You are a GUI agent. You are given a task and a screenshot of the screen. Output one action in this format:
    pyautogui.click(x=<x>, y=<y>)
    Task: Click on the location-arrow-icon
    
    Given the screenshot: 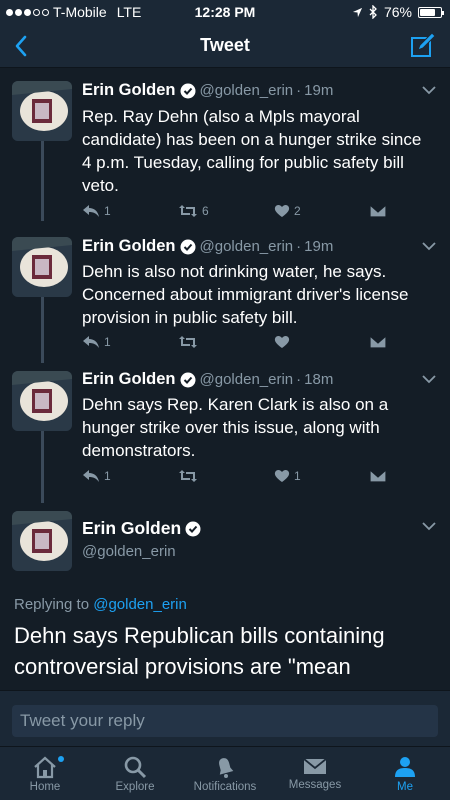 What is the action you would take?
    pyautogui.click(x=357, y=12)
    